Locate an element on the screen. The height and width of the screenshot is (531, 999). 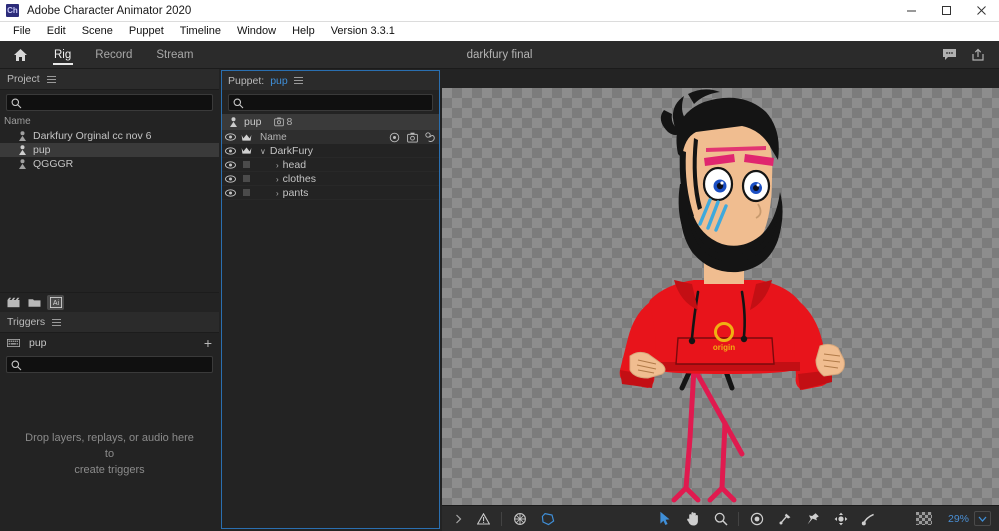
puppet-panel-name: pup is located at coordinates (279, 81).